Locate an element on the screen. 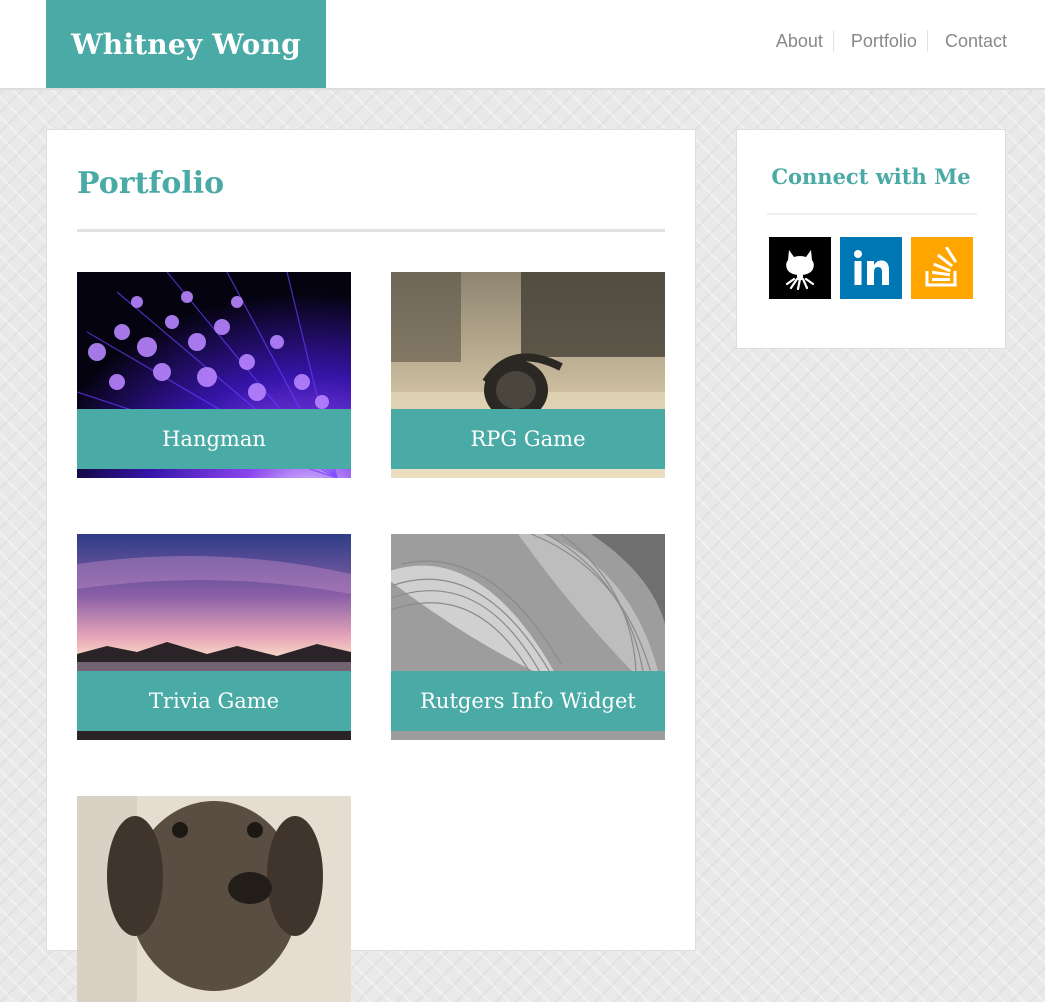  linkedin-link is located at coordinates (871, 268).